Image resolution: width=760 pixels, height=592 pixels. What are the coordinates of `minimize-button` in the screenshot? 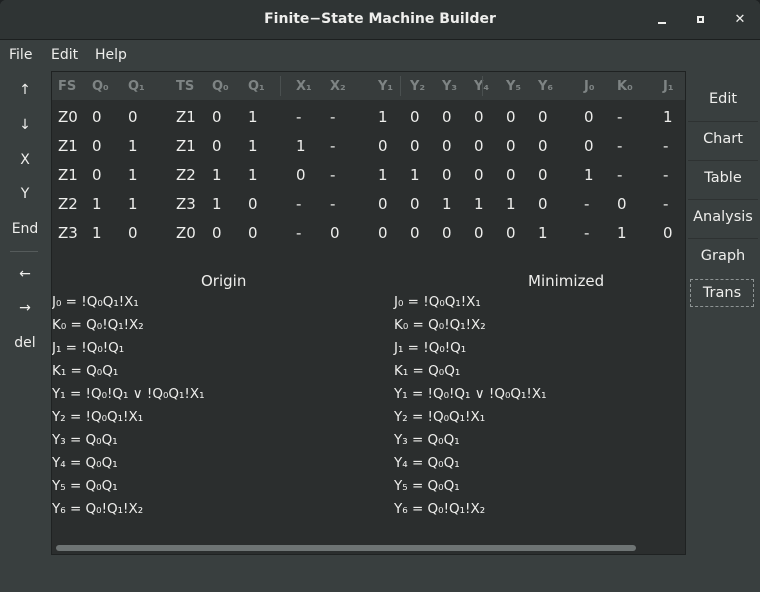 It's located at (662, 20).